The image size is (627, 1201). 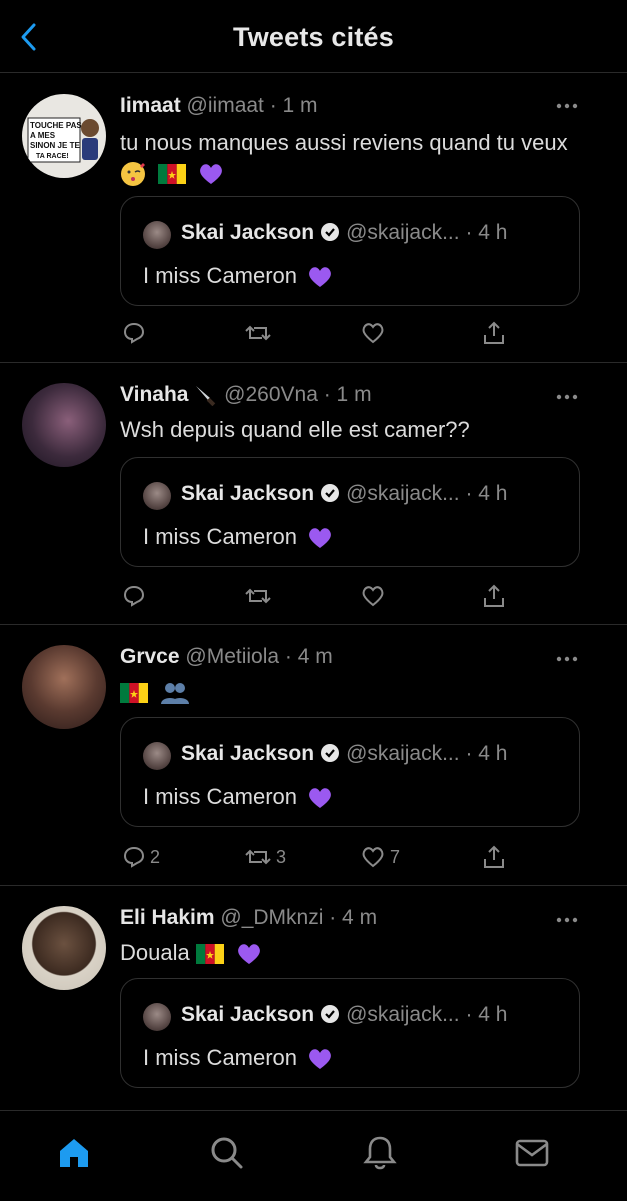 I want to click on tweet-text: Douala, so click(x=350, y=953).